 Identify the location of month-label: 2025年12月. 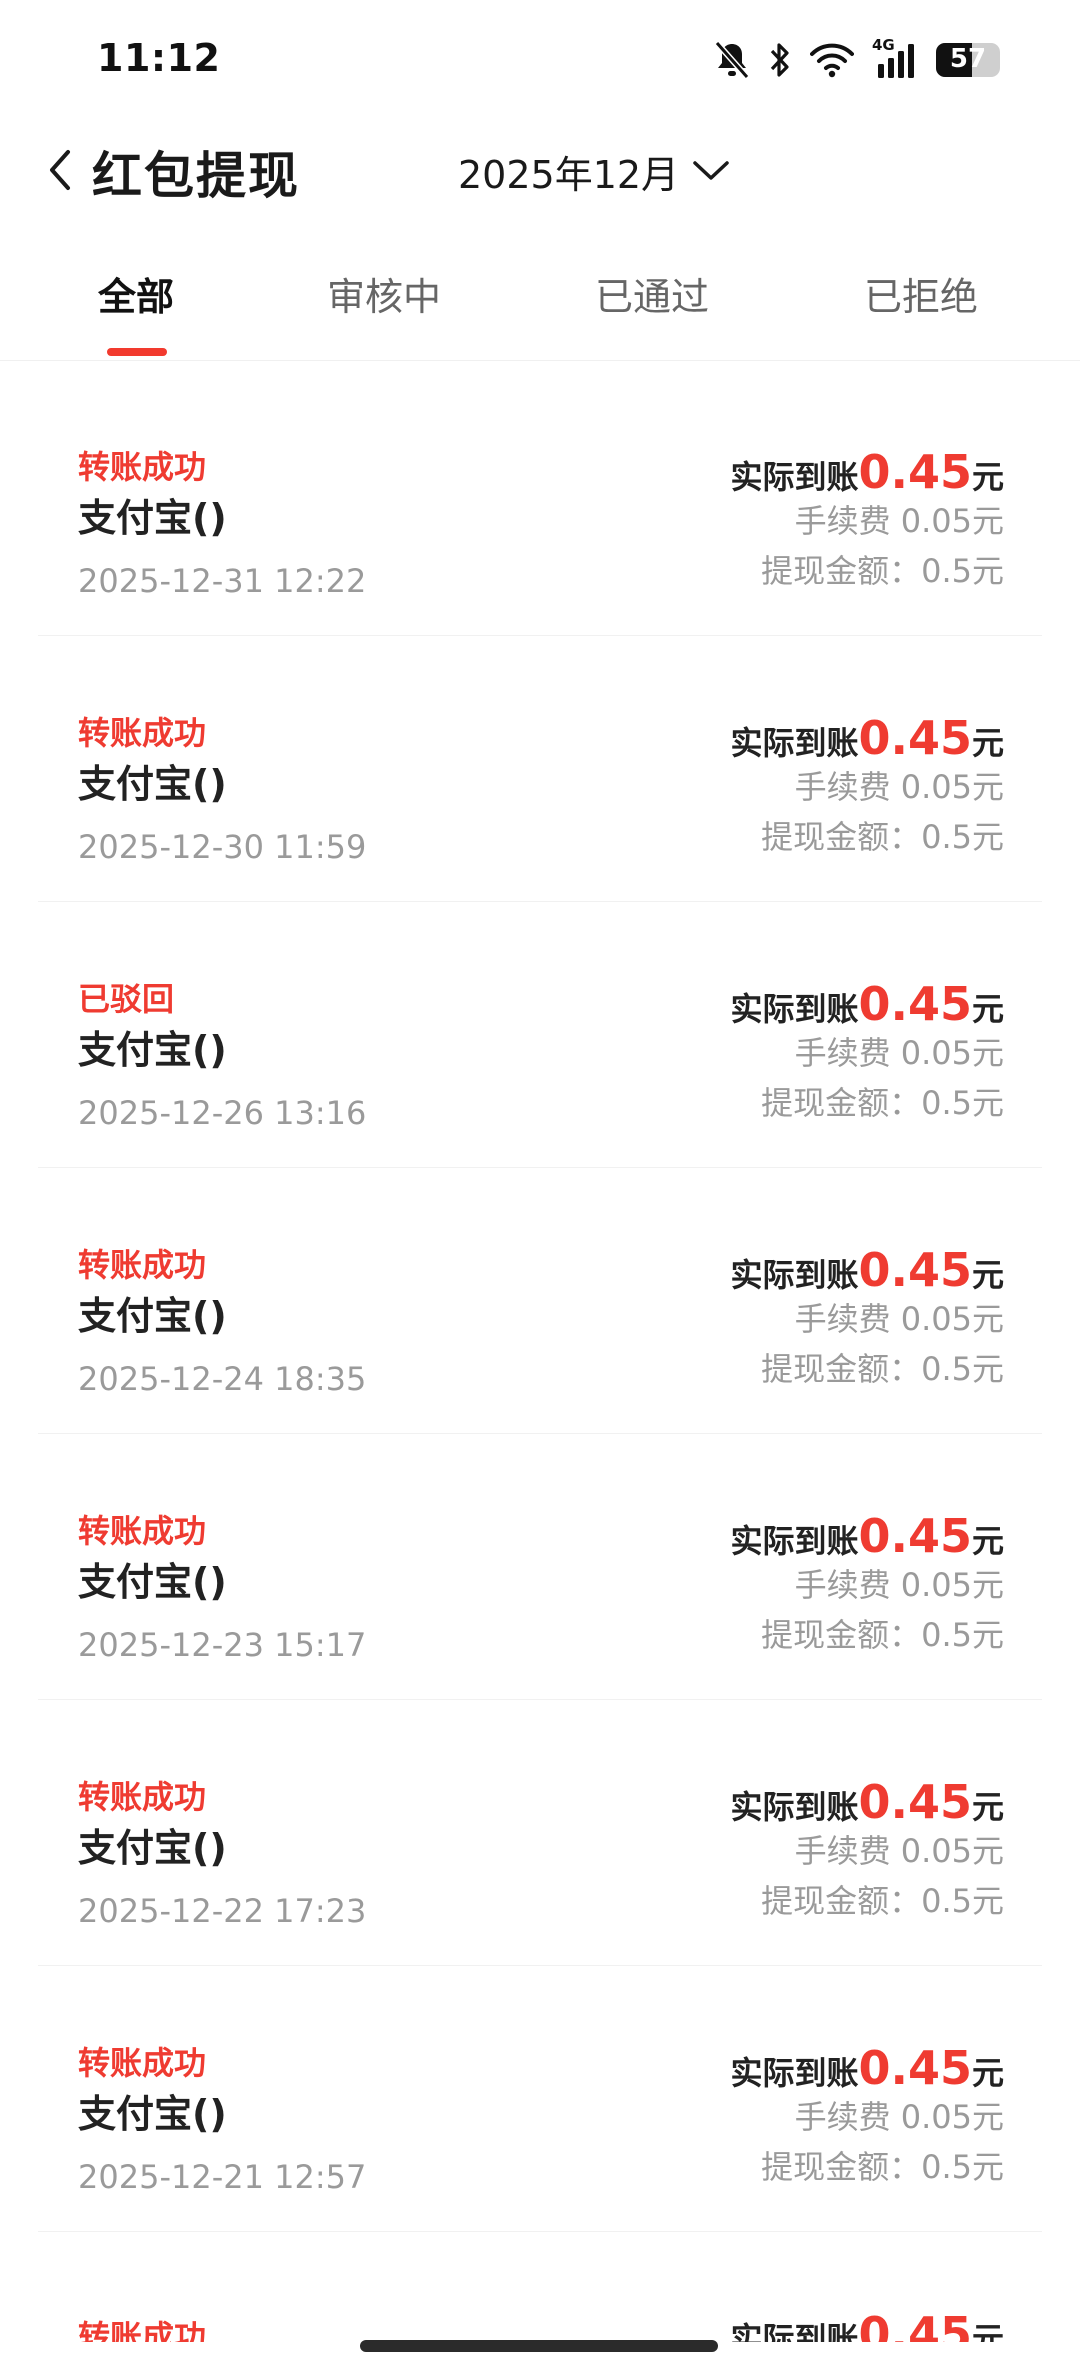
(569, 175).